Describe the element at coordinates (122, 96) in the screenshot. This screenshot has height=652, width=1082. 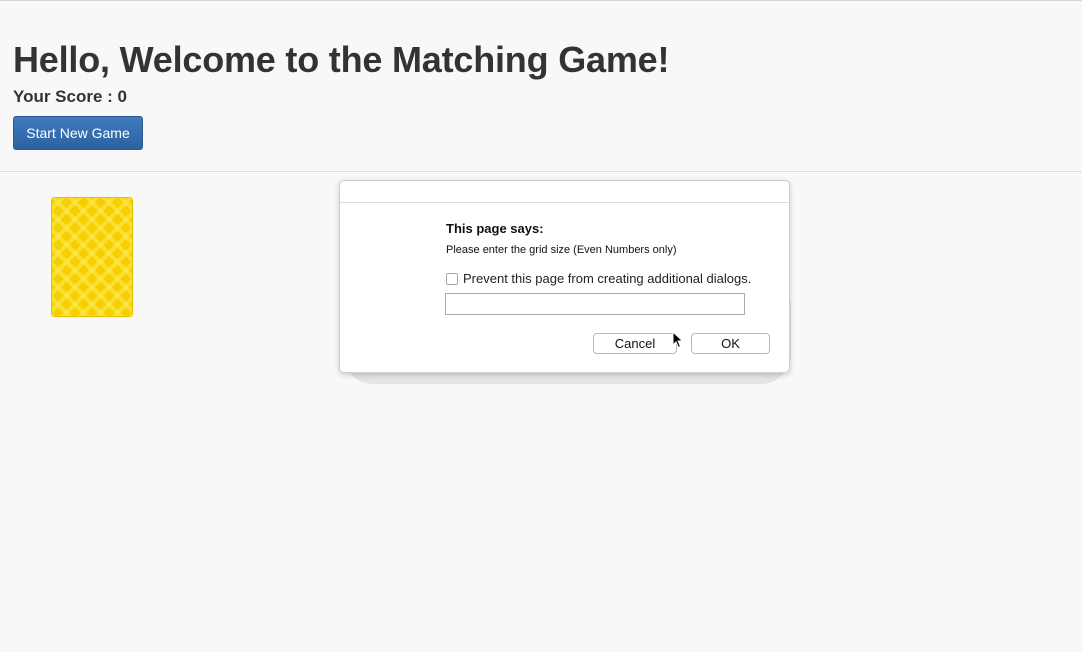
I see `score-value: 0` at that location.